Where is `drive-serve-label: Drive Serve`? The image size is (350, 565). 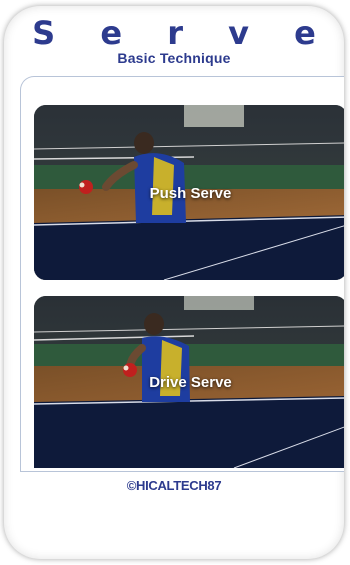
drive-serve-label: Drive Serve is located at coordinates (190, 382).